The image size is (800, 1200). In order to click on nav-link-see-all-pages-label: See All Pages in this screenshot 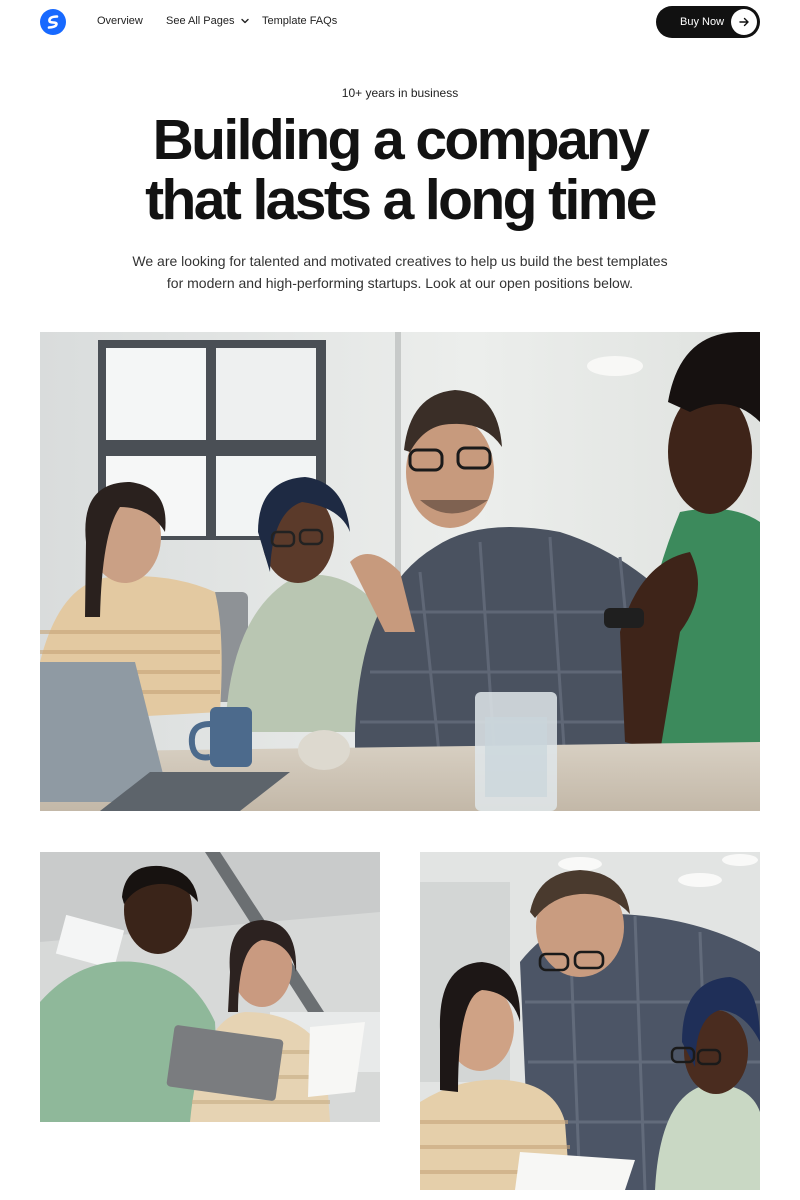, I will do `click(200, 21)`.